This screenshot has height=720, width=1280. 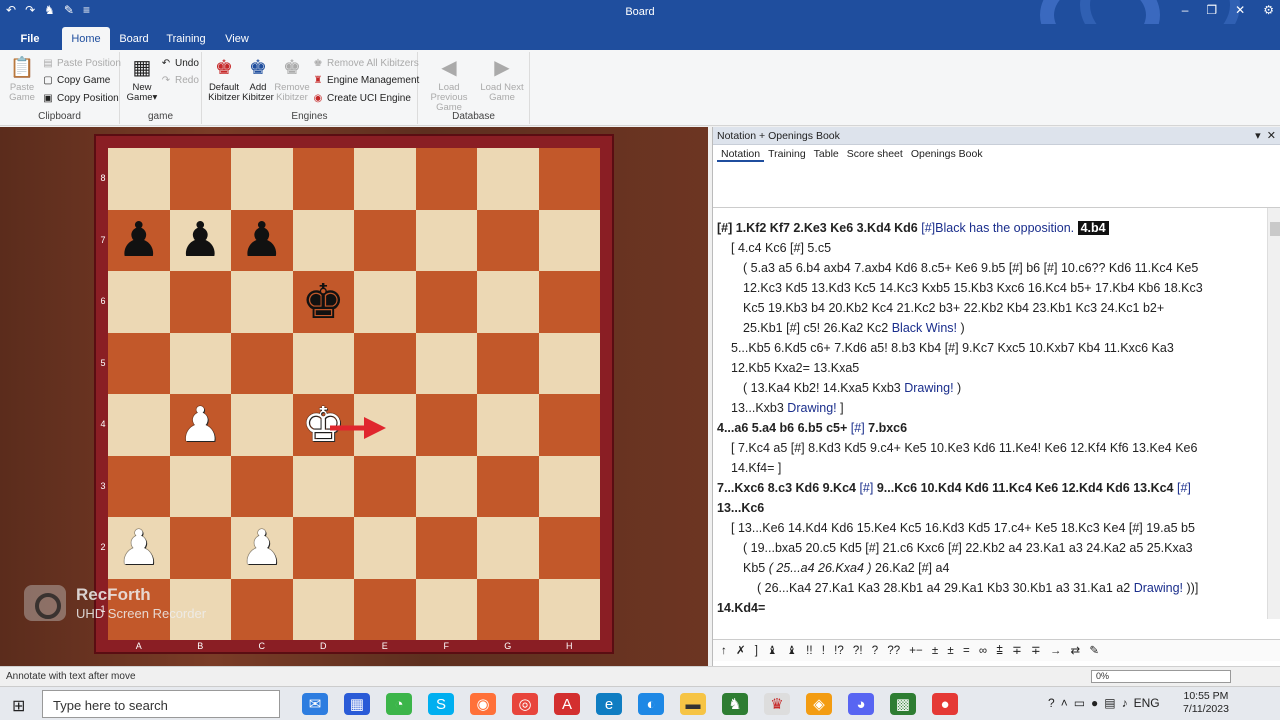 I want to click on square-c1, so click(x=262, y=609).